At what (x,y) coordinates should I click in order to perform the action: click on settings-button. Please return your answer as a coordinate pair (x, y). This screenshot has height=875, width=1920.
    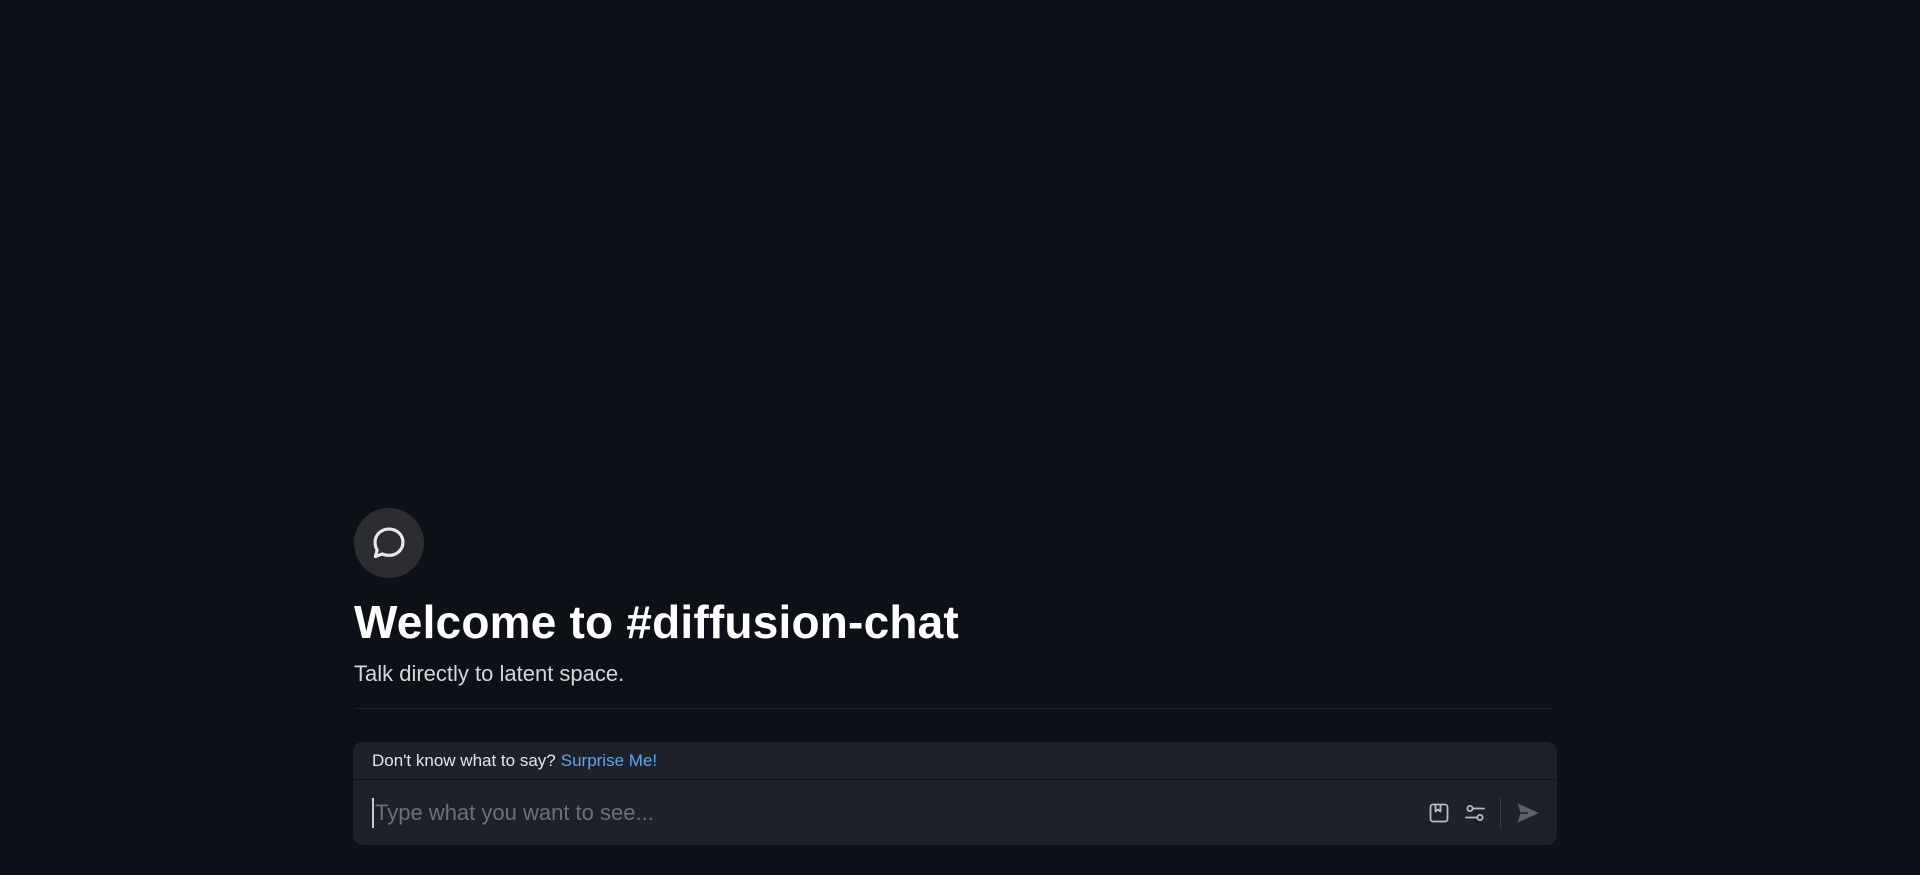
    Looking at the image, I should click on (1475, 813).